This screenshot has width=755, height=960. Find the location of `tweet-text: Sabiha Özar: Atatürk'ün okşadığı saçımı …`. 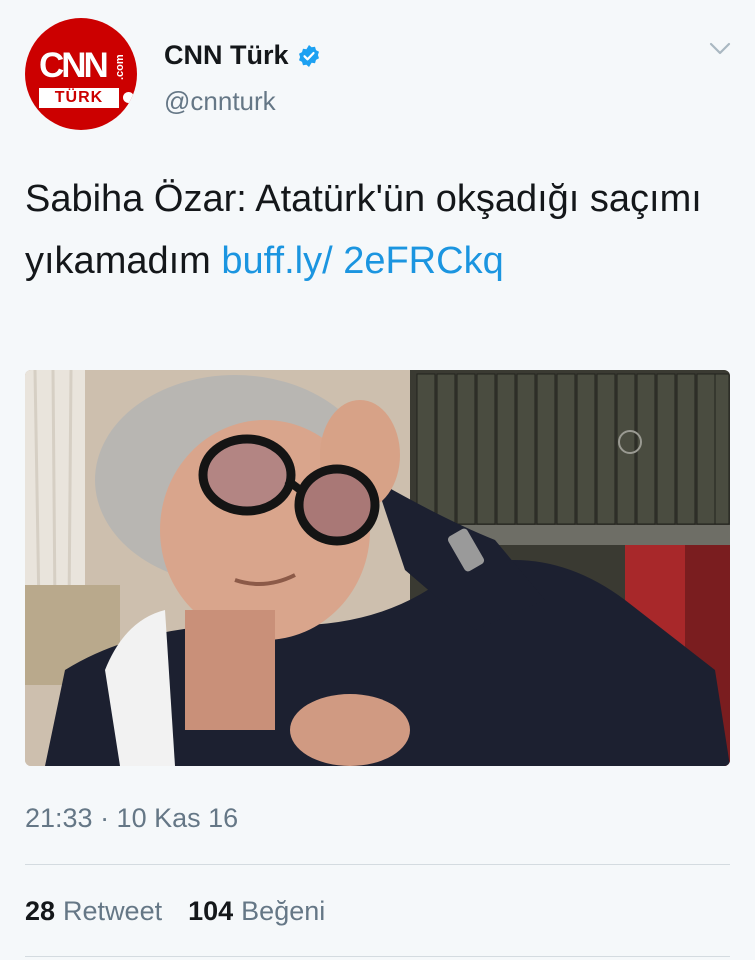

tweet-text: Sabiha Özar: Atatürk'ün okşadığı saçımı … is located at coordinates (375, 230).